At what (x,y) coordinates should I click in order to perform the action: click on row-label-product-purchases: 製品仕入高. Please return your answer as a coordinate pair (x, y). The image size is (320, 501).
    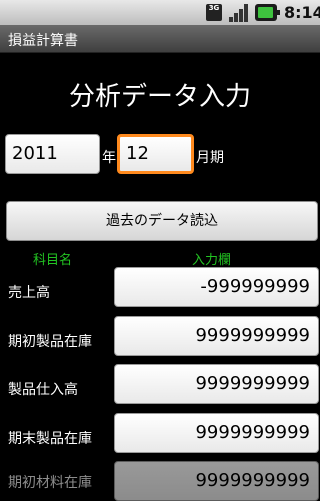
    Looking at the image, I should click on (43, 390).